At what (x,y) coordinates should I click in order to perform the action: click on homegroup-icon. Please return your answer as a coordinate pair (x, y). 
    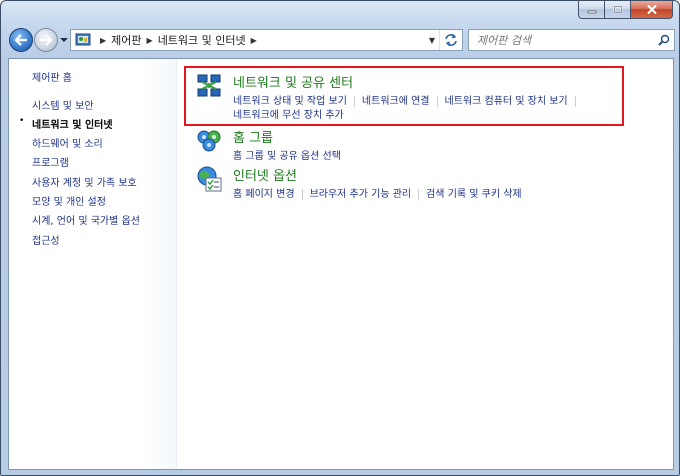
    Looking at the image, I should click on (209, 141).